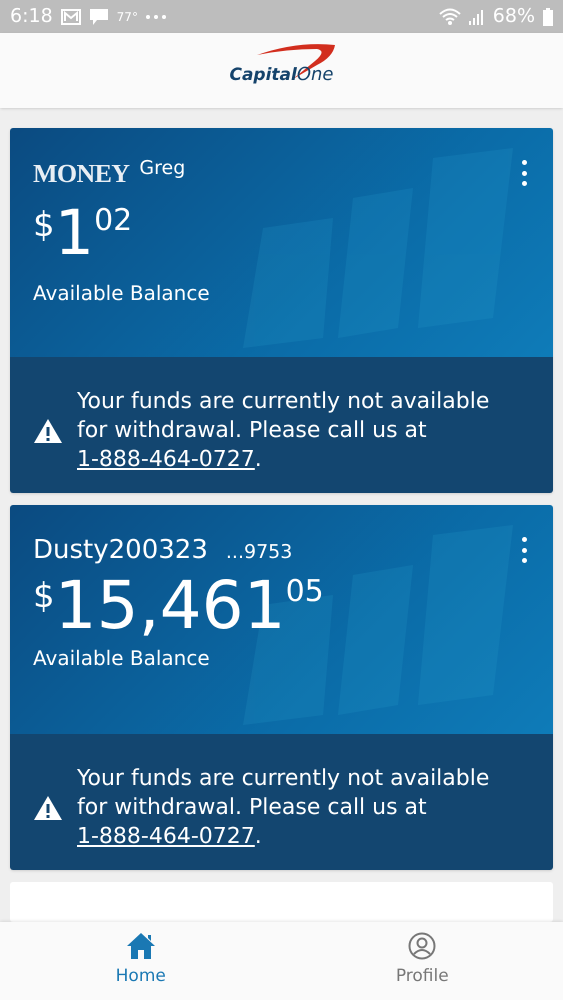  I want to click on home-icon, so click(141, 946).